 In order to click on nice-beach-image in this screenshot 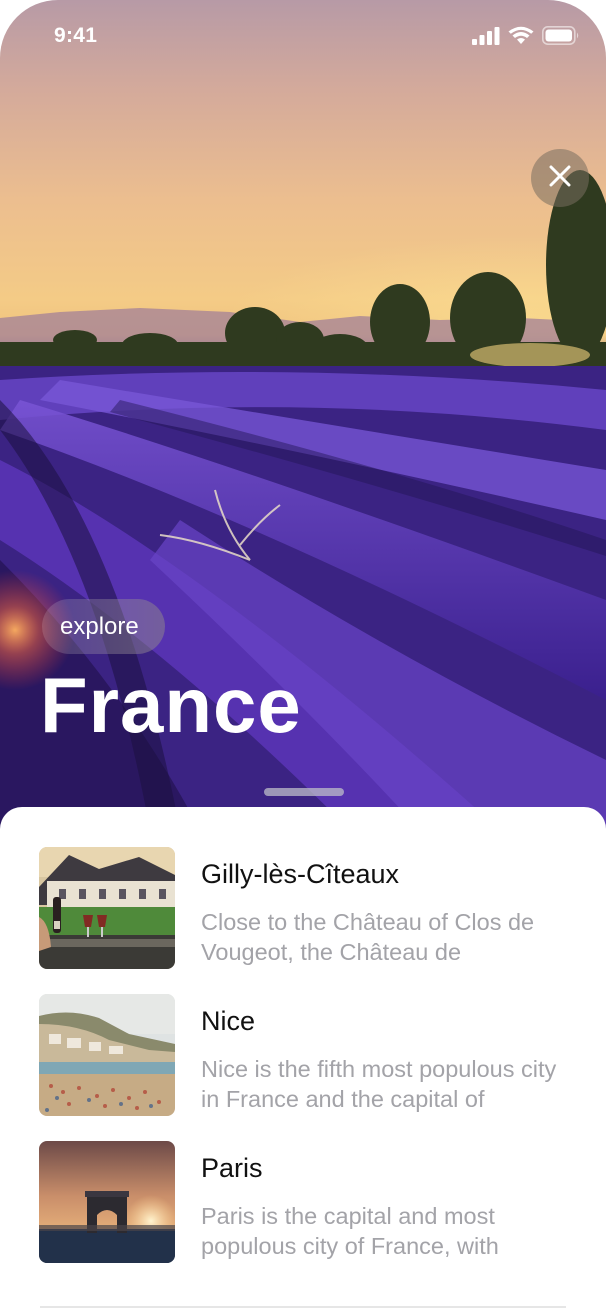, I will do `click(107, 1055)`.